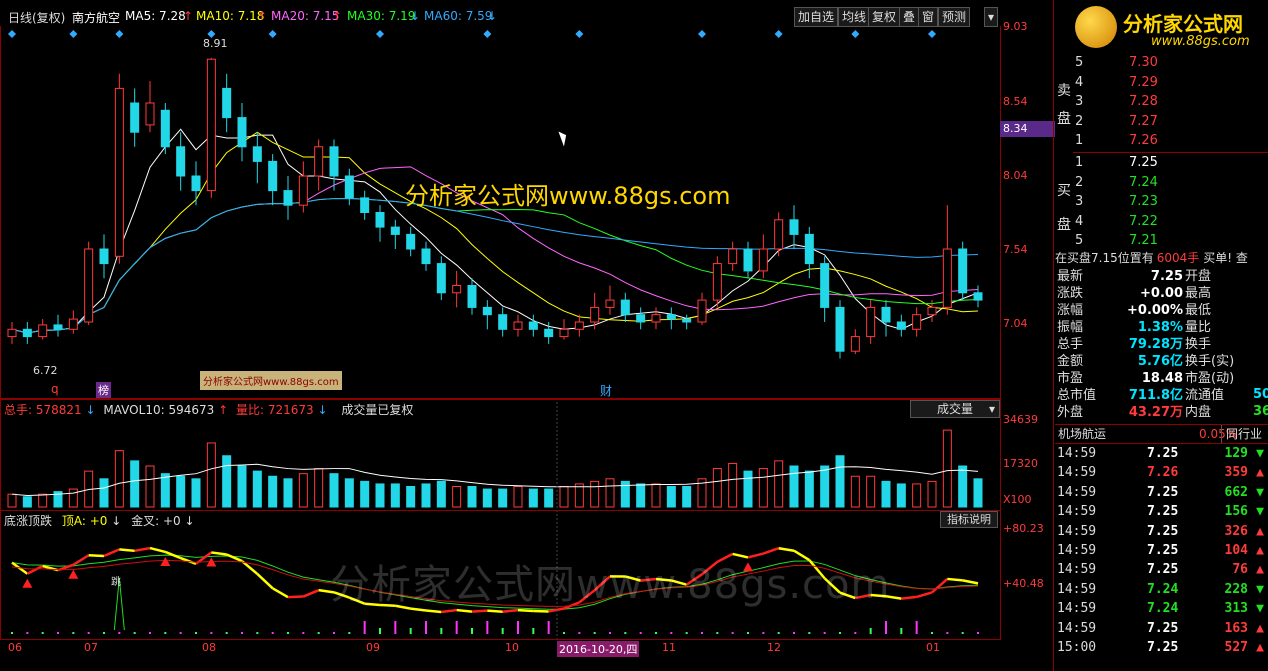 The image size is (1268, 671). I want to click on tick-row: 14:59 7.25 129 ▼, so click(1161, 453).